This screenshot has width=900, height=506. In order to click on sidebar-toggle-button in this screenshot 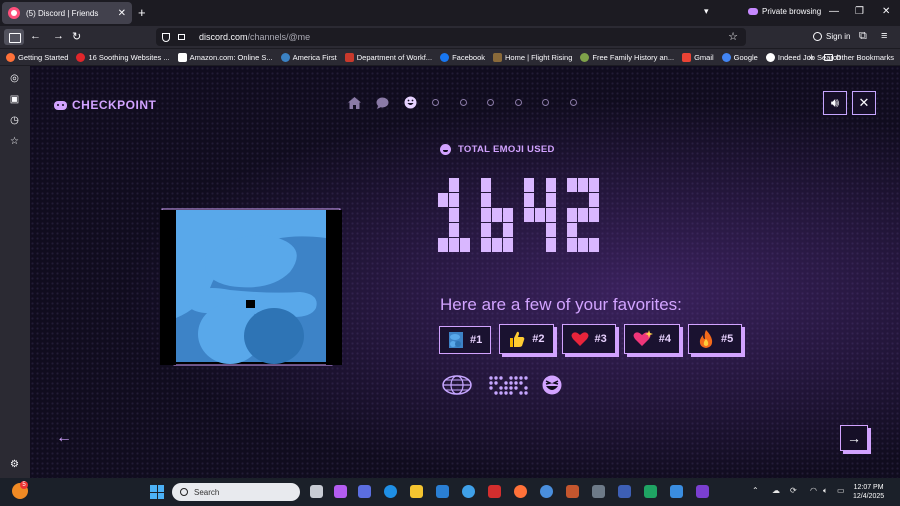, I will do `click(14, 37)`.